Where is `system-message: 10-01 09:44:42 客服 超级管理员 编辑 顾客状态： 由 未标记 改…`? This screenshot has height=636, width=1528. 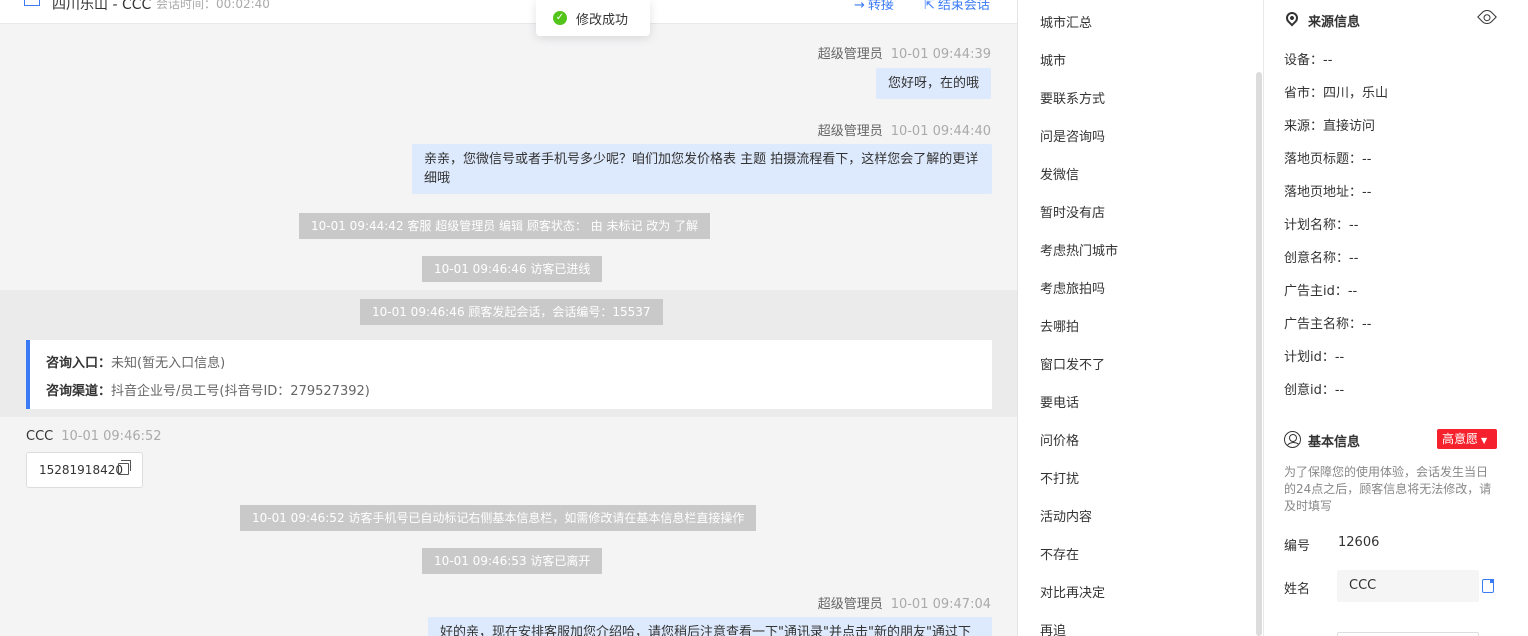
system-message: 10-01 09:44:42 客服 超级管理员 编辑 顾客状态： 由 未标记 改… is located at coordinates (505, 226).